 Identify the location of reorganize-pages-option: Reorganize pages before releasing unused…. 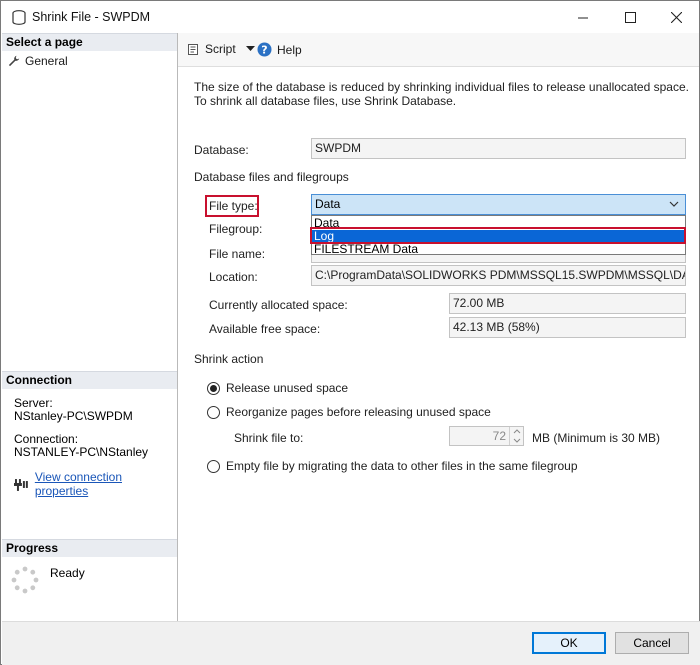
(349, 412).